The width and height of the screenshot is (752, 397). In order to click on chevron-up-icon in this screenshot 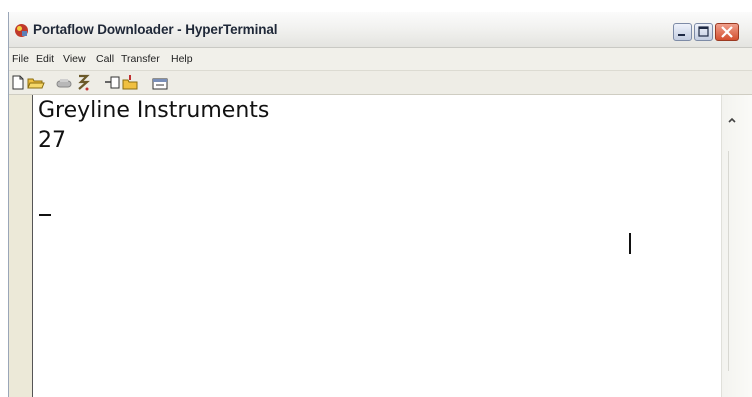, I will do `click(732, 120)`.